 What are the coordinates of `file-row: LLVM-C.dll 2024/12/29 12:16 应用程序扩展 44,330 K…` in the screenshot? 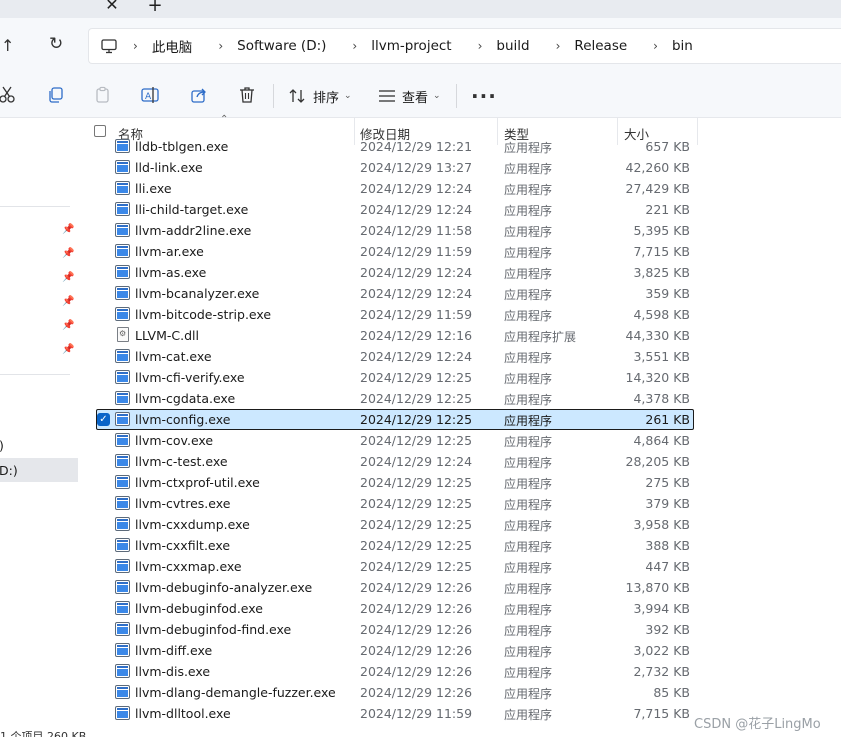 It's located at (460, 335).